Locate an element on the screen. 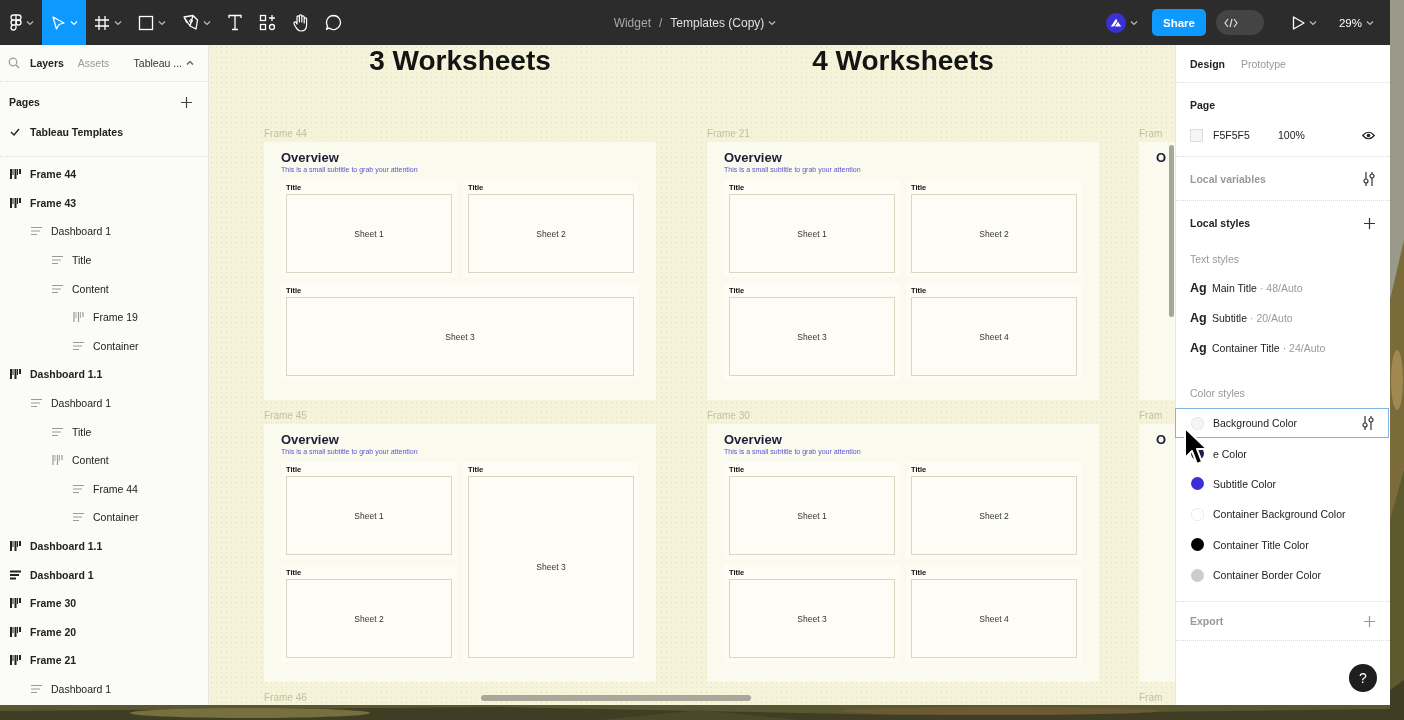 This screenshot has height=720, width=1404. code-icon is located at coordinates (1230, 22).